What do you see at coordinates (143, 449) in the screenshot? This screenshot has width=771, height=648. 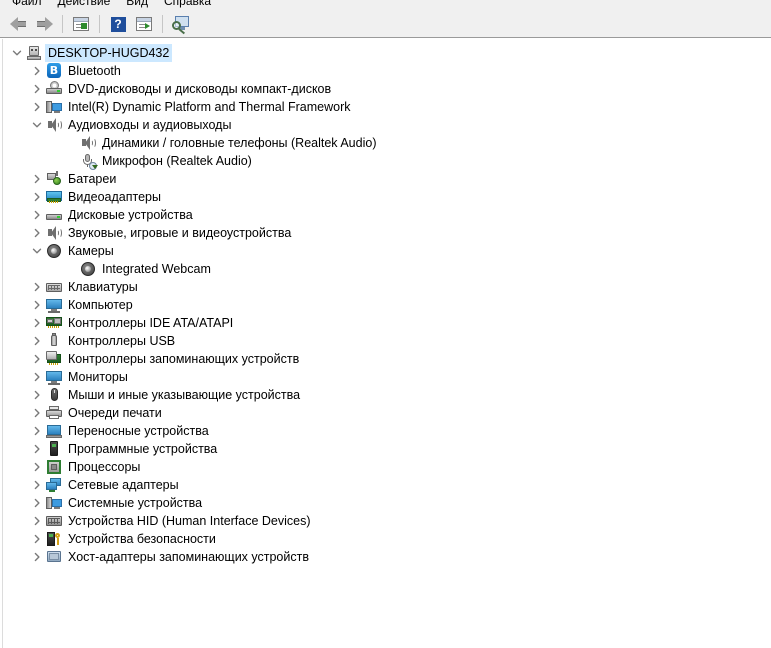 I see `tree-item-label: Программные устройства` at bounding box center [143, 449].